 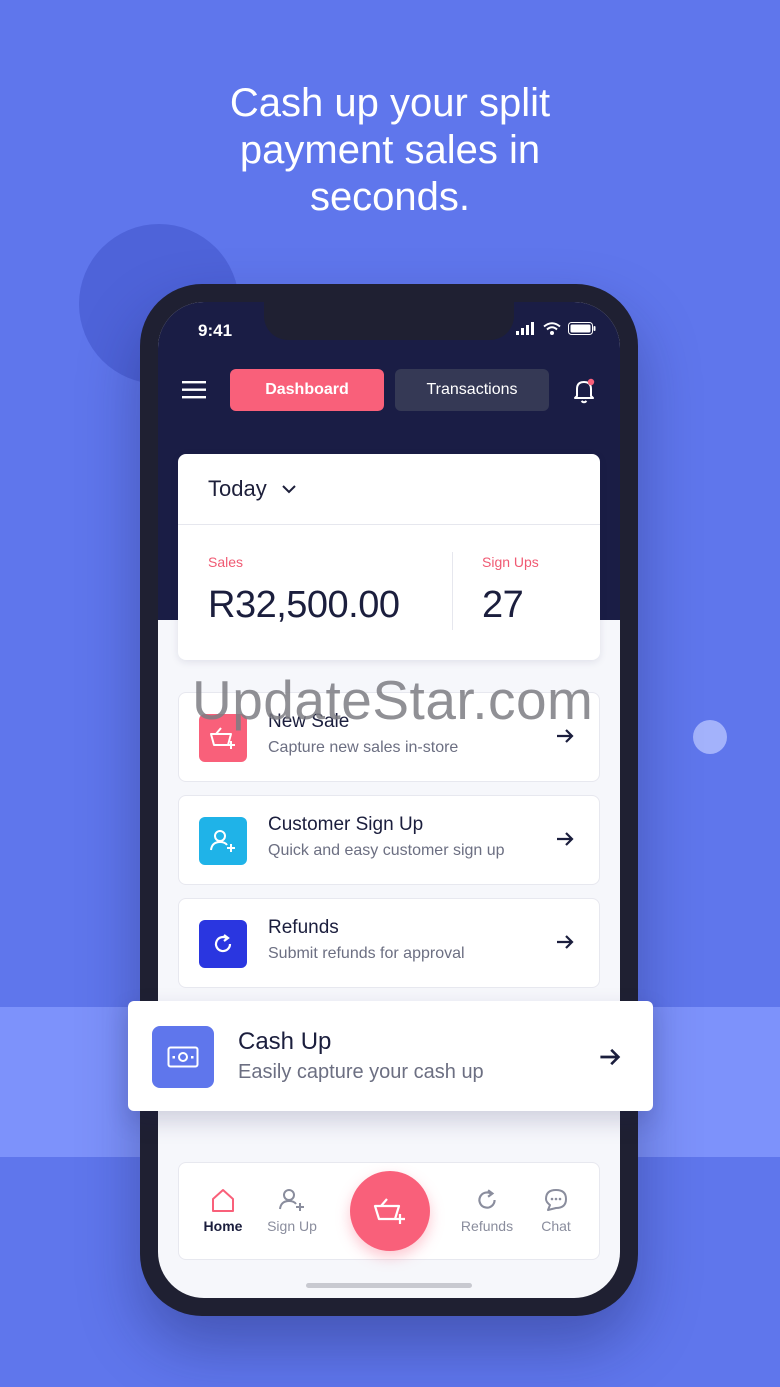 I want to click on cashup-subtitle: Easily capture your cash up, so click(x=361, y=1072).